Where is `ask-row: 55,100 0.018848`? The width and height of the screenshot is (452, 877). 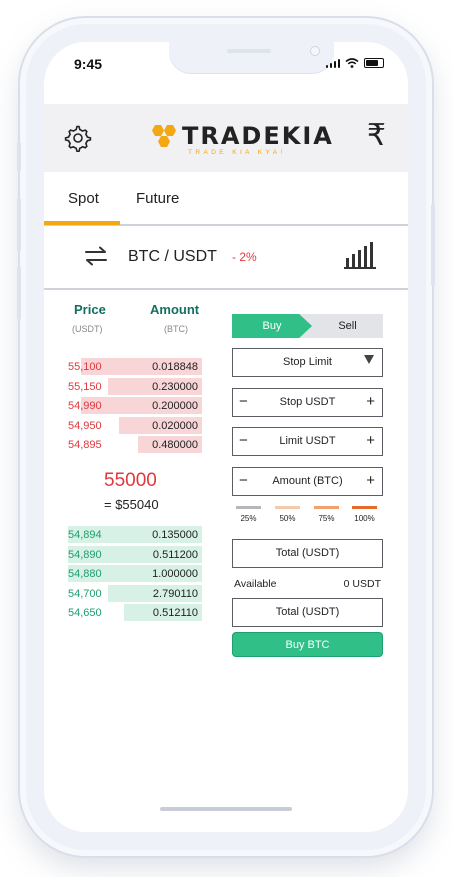
ask-row: 55,100 0.018848 is located at coordinates (135, 366).